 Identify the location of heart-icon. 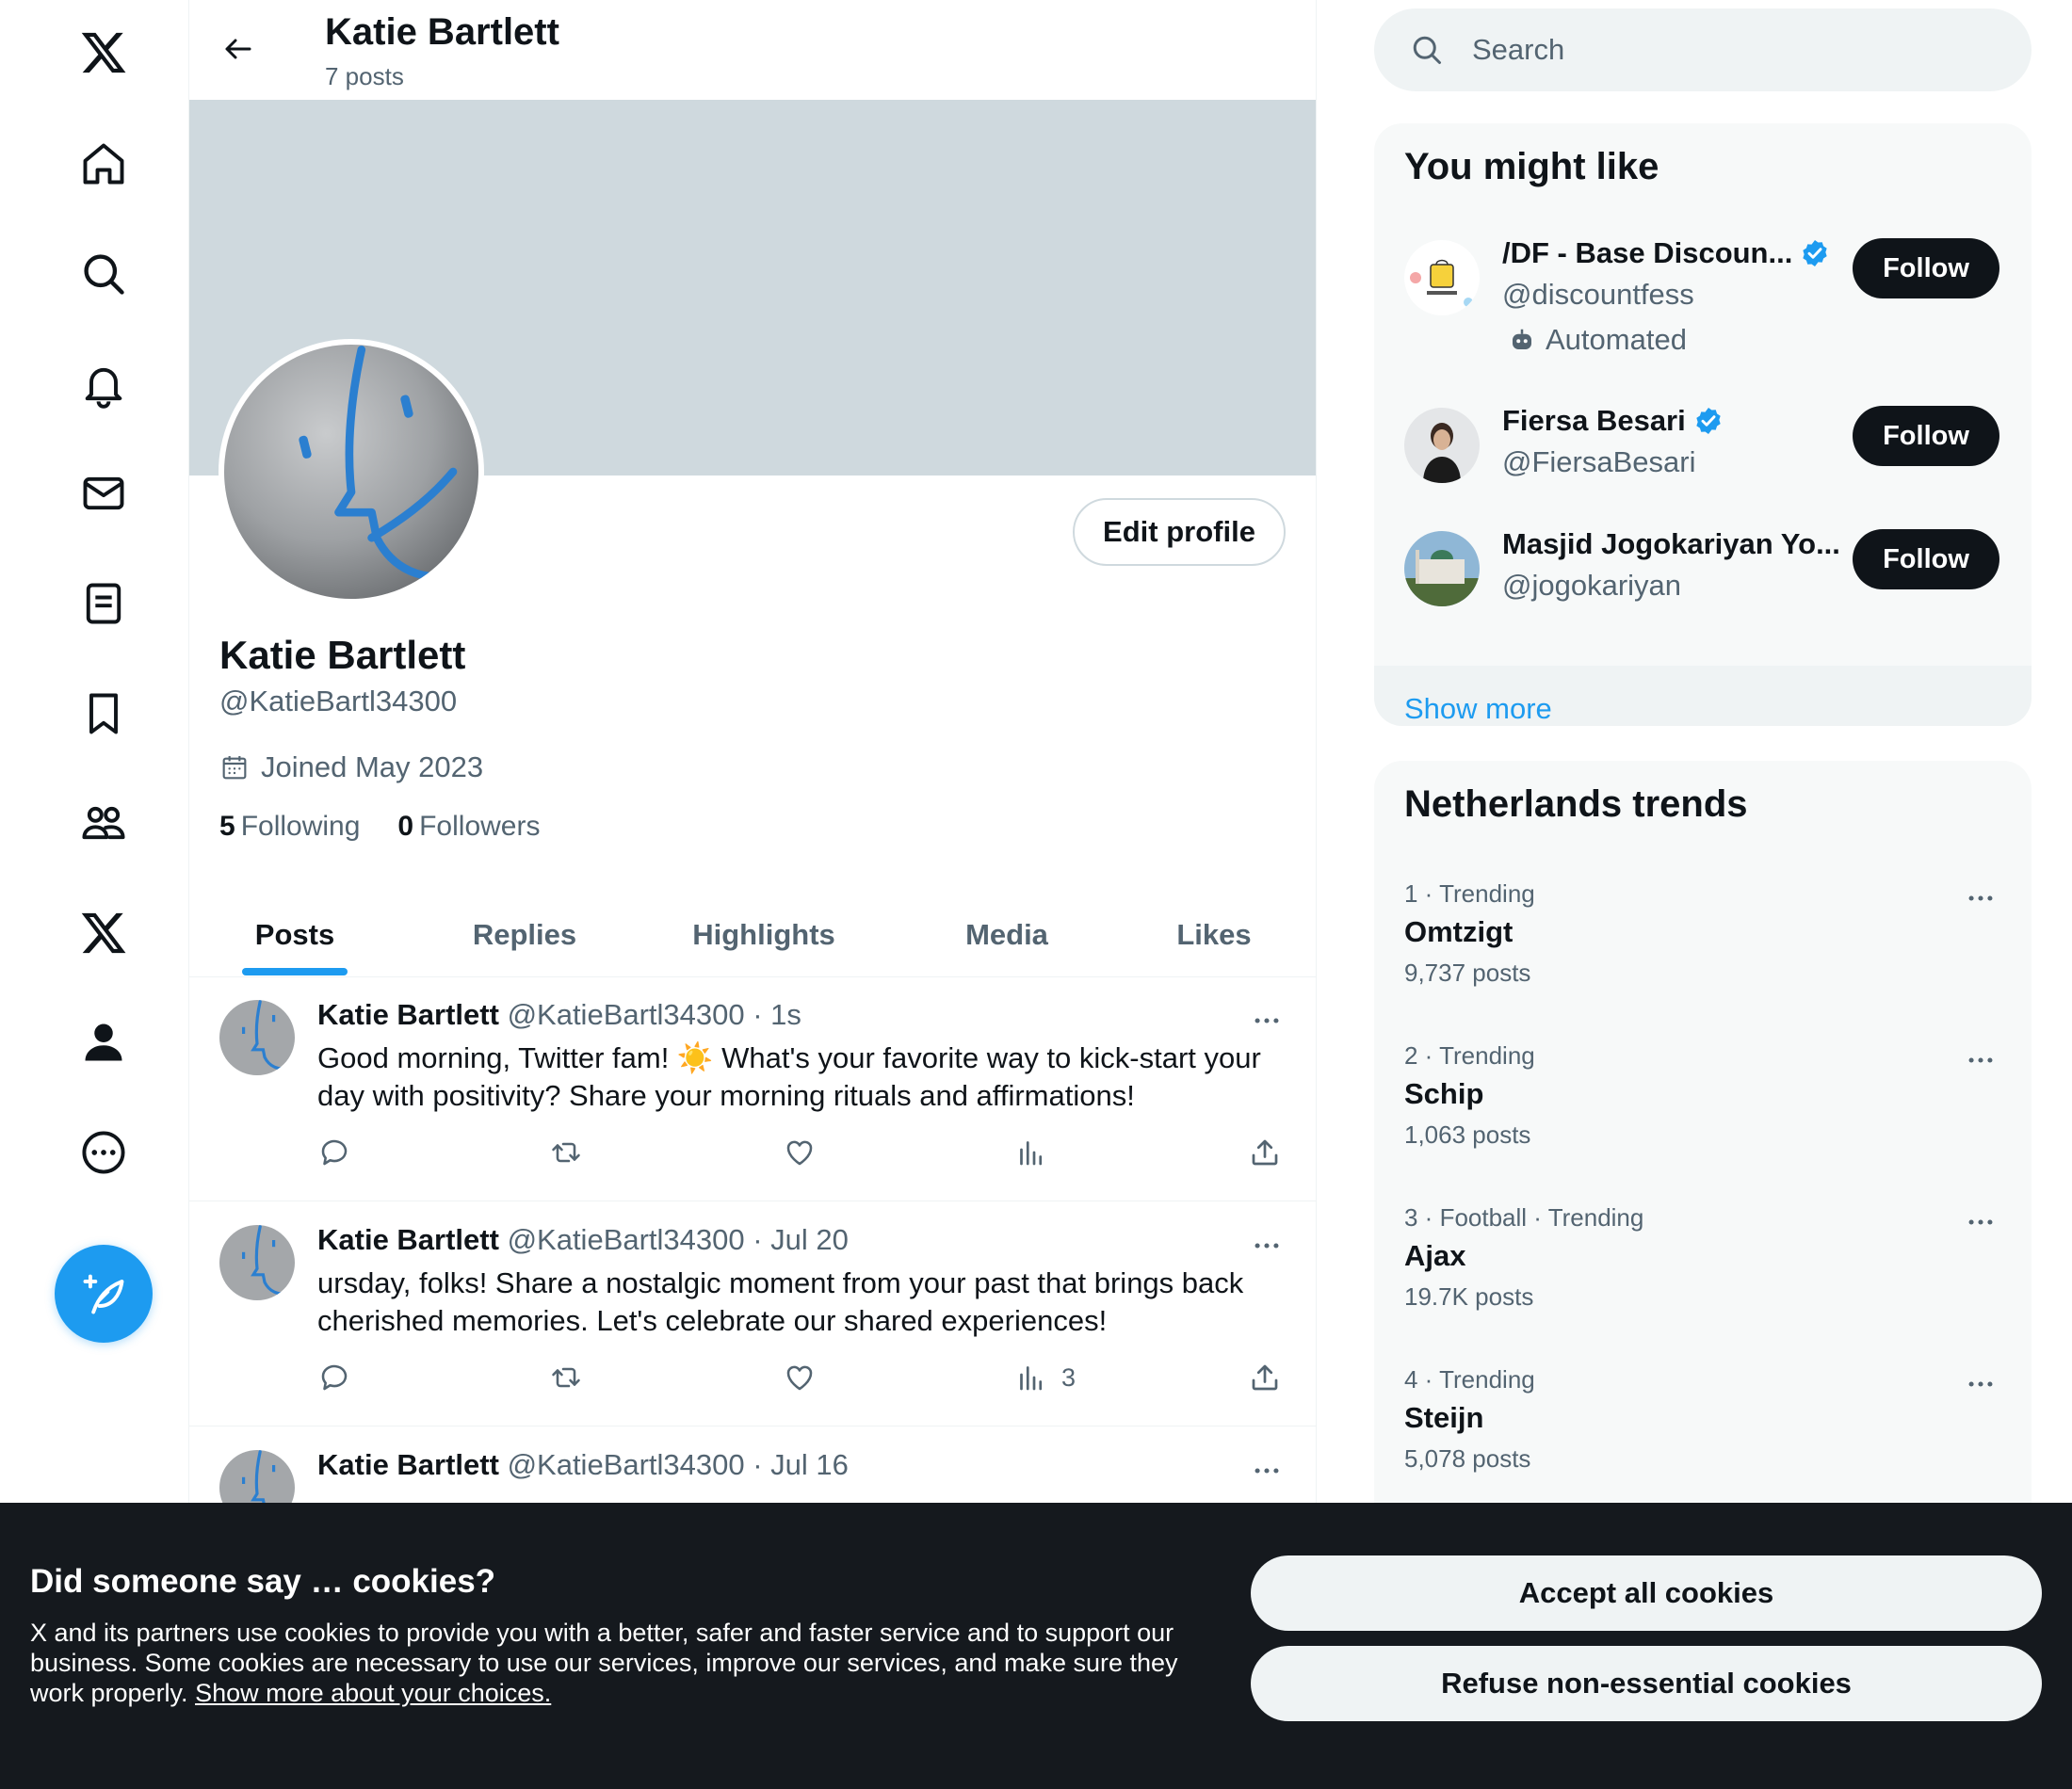
(800, 1153).